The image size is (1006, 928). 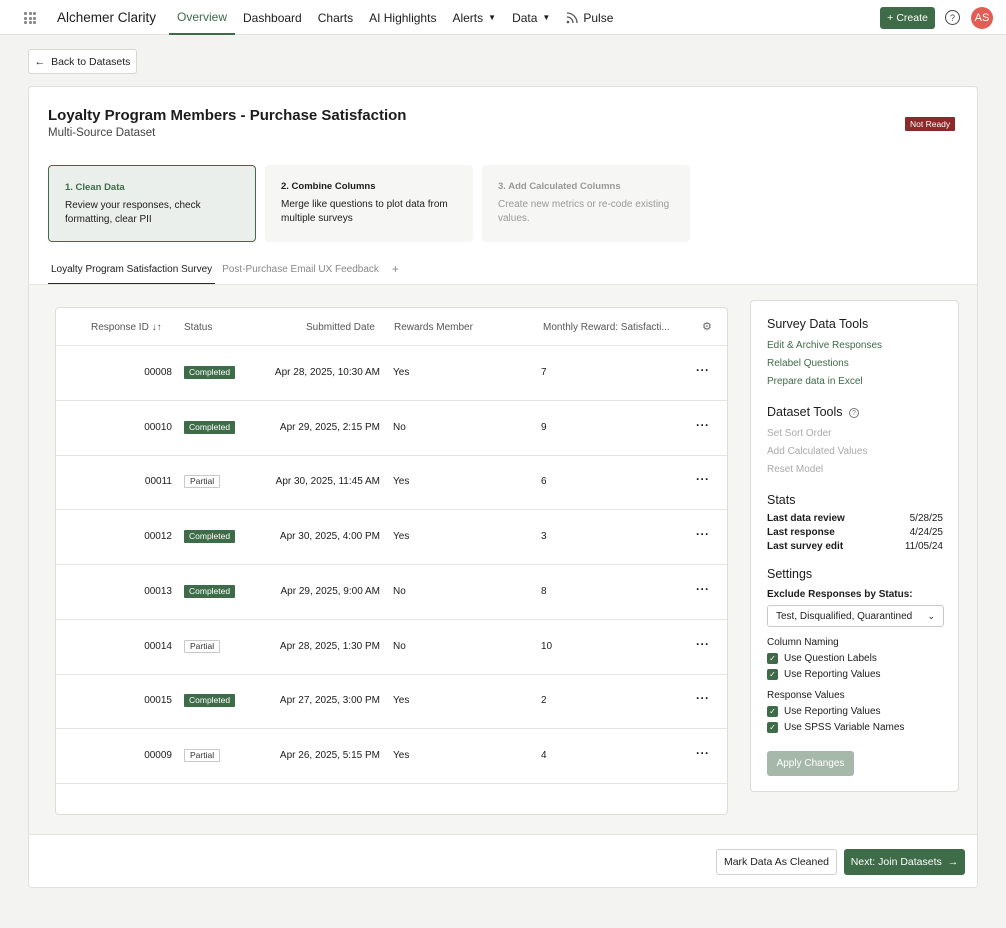 I want to click on prepare-excel-link: Prepare data in Excel, so click(x=815, y=381).